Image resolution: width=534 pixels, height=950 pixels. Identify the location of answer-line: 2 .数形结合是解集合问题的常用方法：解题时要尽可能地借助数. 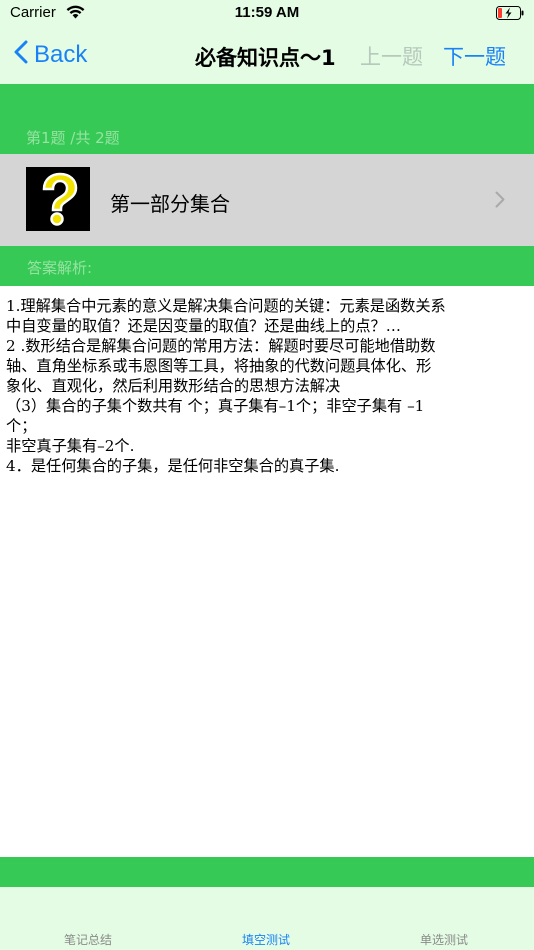
(221, 346).